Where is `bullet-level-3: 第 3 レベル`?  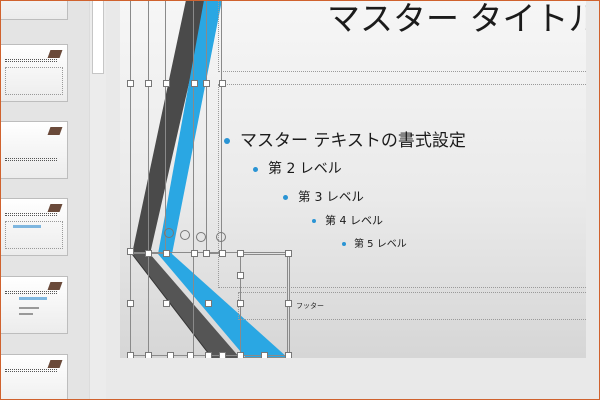 bullet-level-3: 第 3 レベル is located at coordinates (323, 195).